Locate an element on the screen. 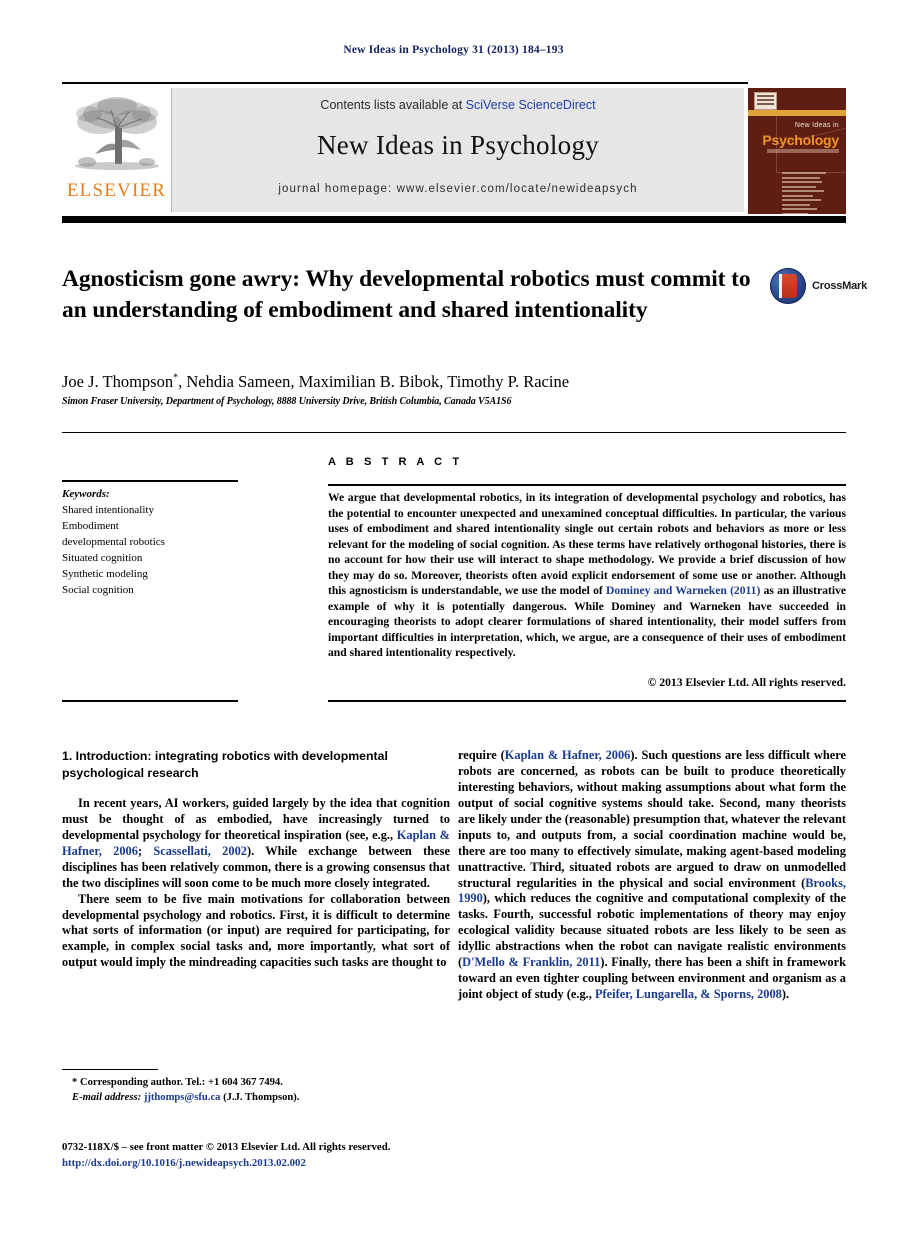 This screenshot has width=907, height=1238. citation-link: Kaplan & Hafner, 2006 is located at coordinates (568, 755).